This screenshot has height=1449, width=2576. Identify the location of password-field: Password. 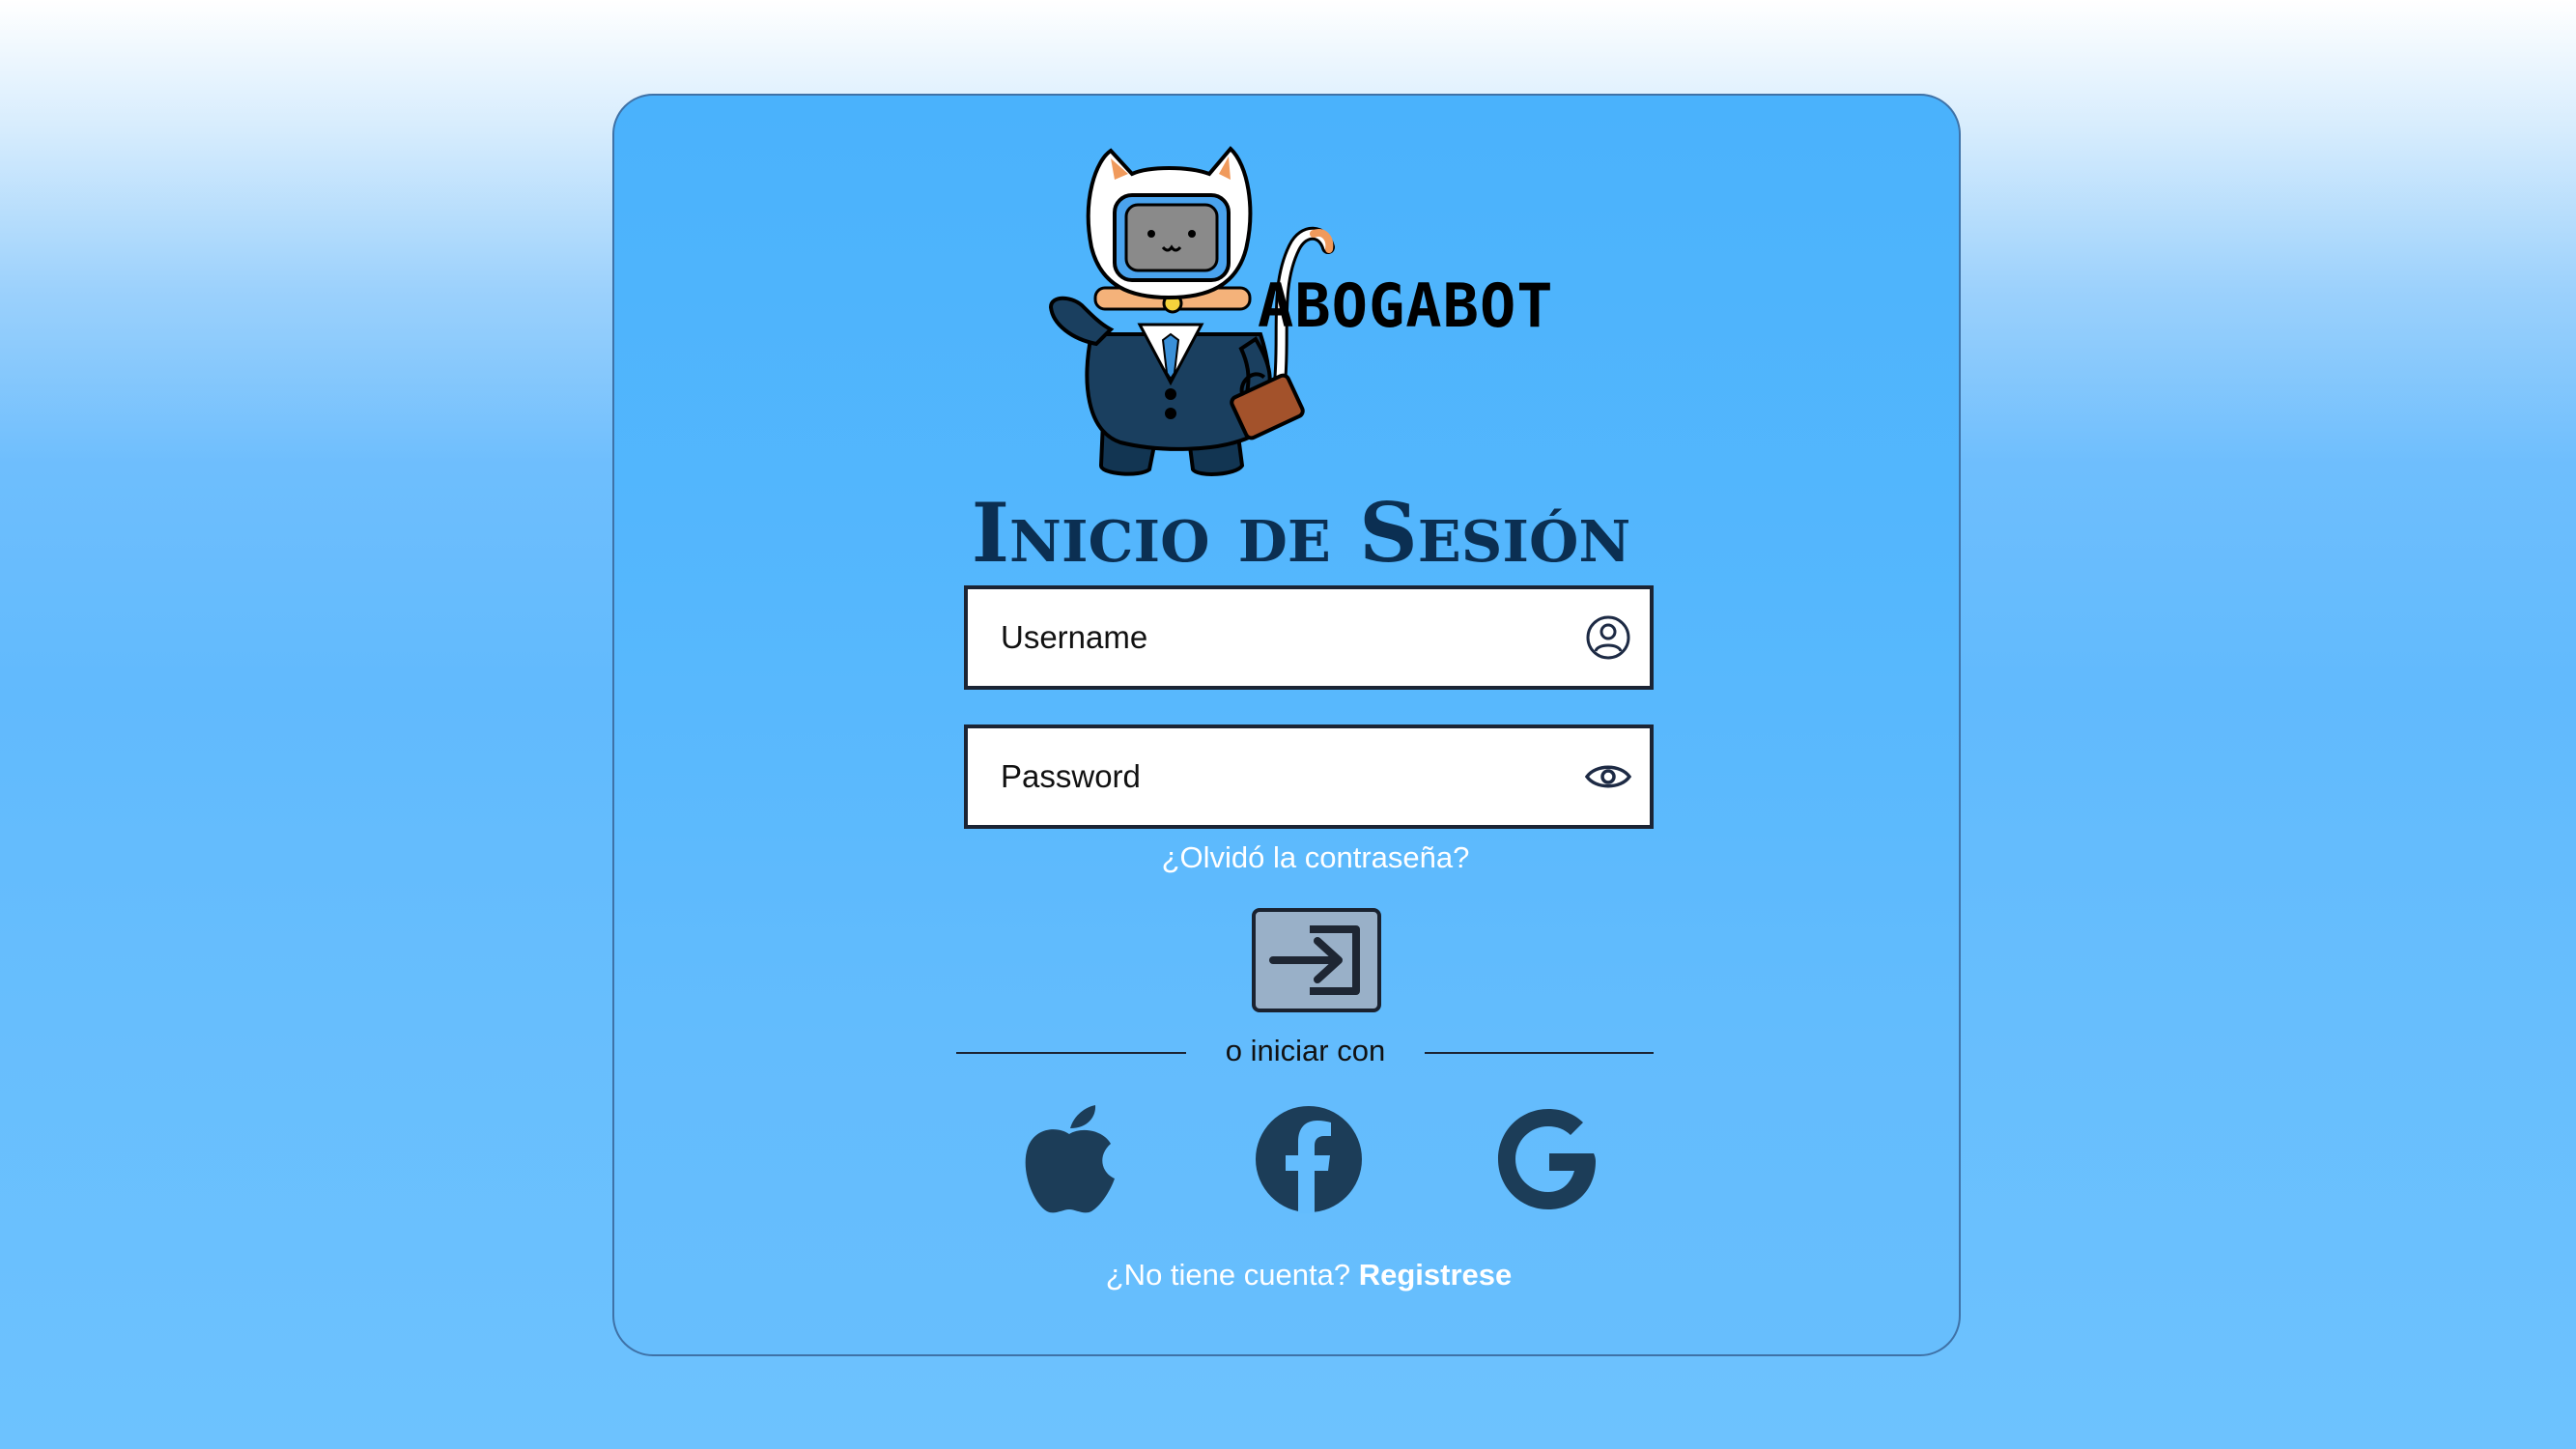
(1309, 776).